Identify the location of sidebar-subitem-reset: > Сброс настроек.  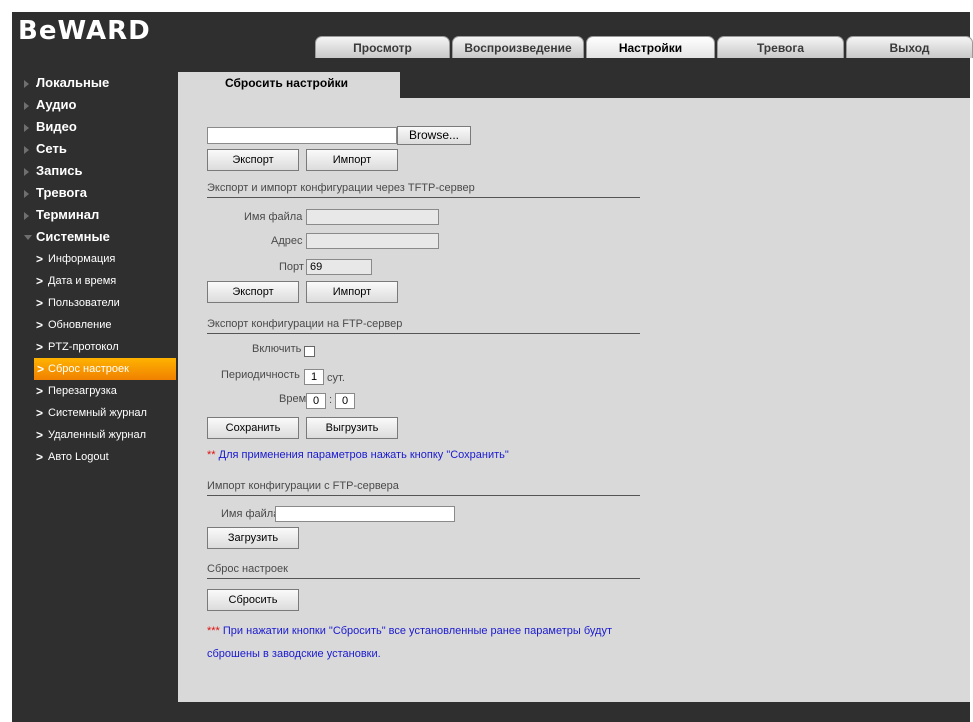
(105, 369).